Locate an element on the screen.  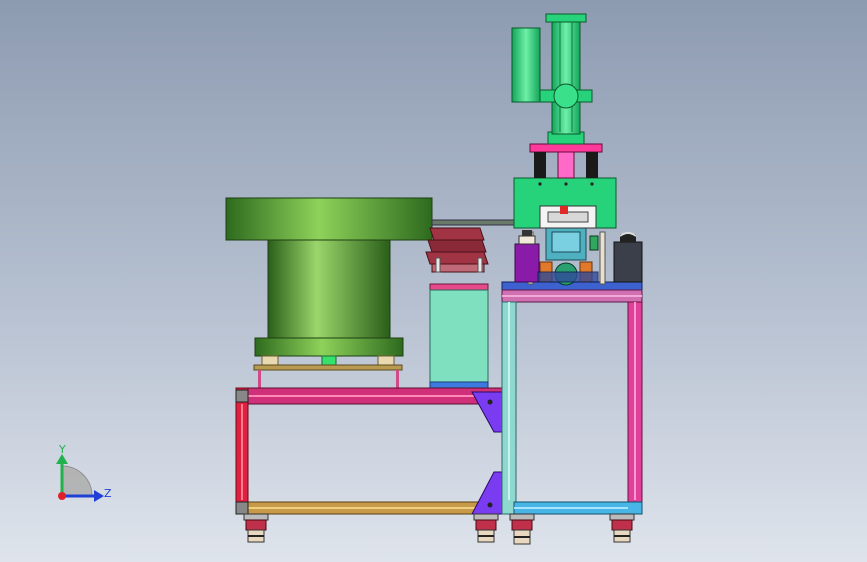
hopper-body is located at coordinates (459, 336).